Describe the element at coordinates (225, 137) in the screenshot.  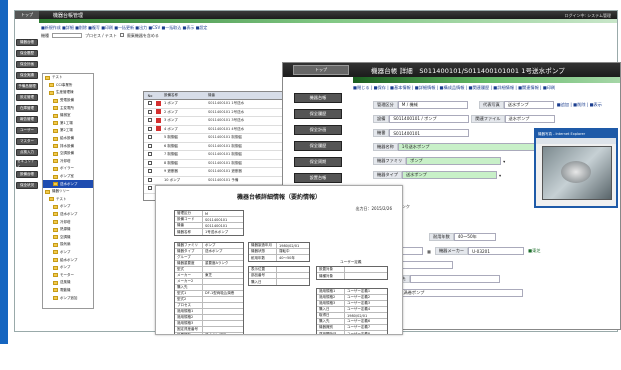
I see `cell-code: S011400101 制御盤` at that location.